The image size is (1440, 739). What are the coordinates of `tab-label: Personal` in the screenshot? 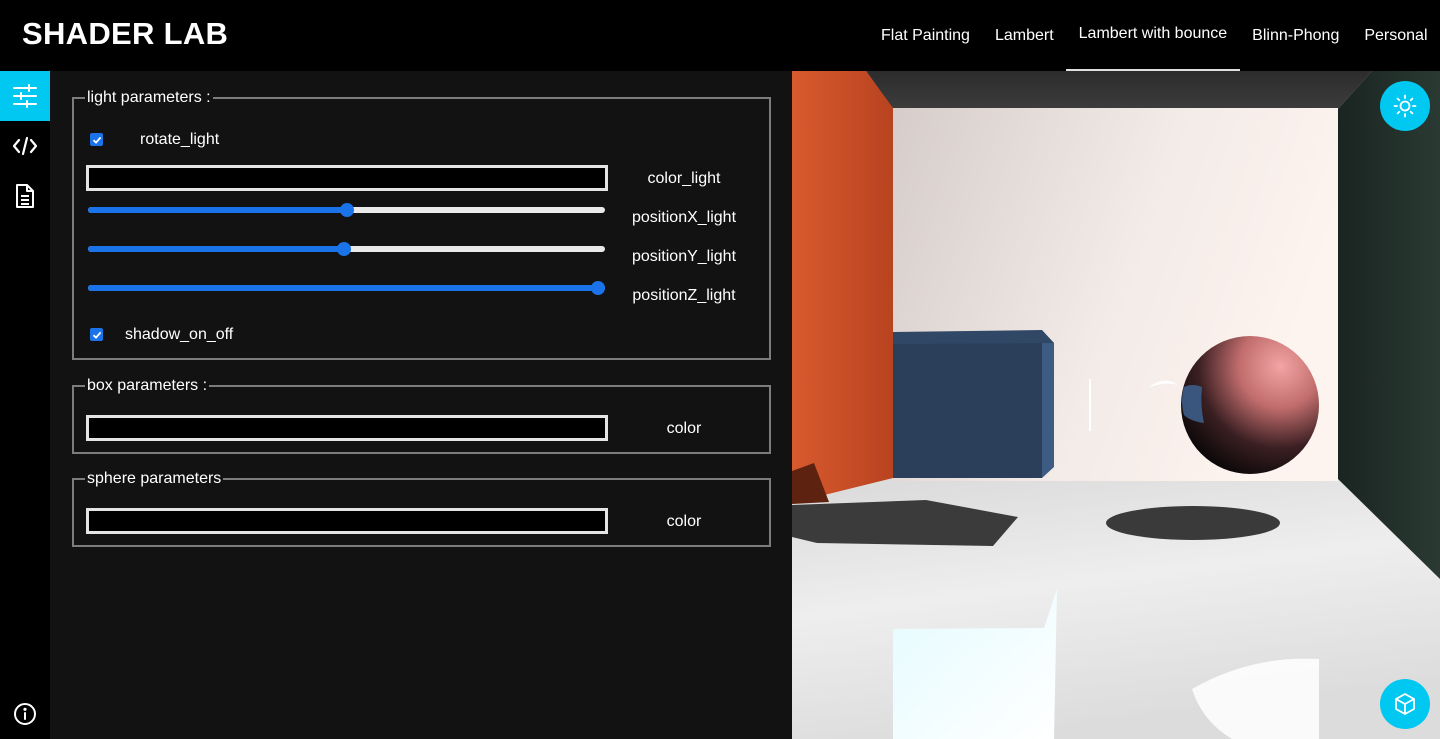 It's located at (1396, 35).